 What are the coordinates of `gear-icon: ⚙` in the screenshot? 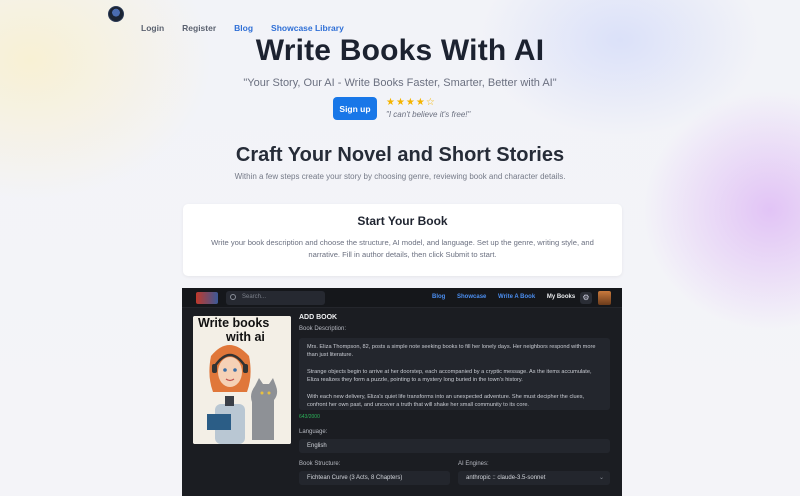 It's located at (586, 298).